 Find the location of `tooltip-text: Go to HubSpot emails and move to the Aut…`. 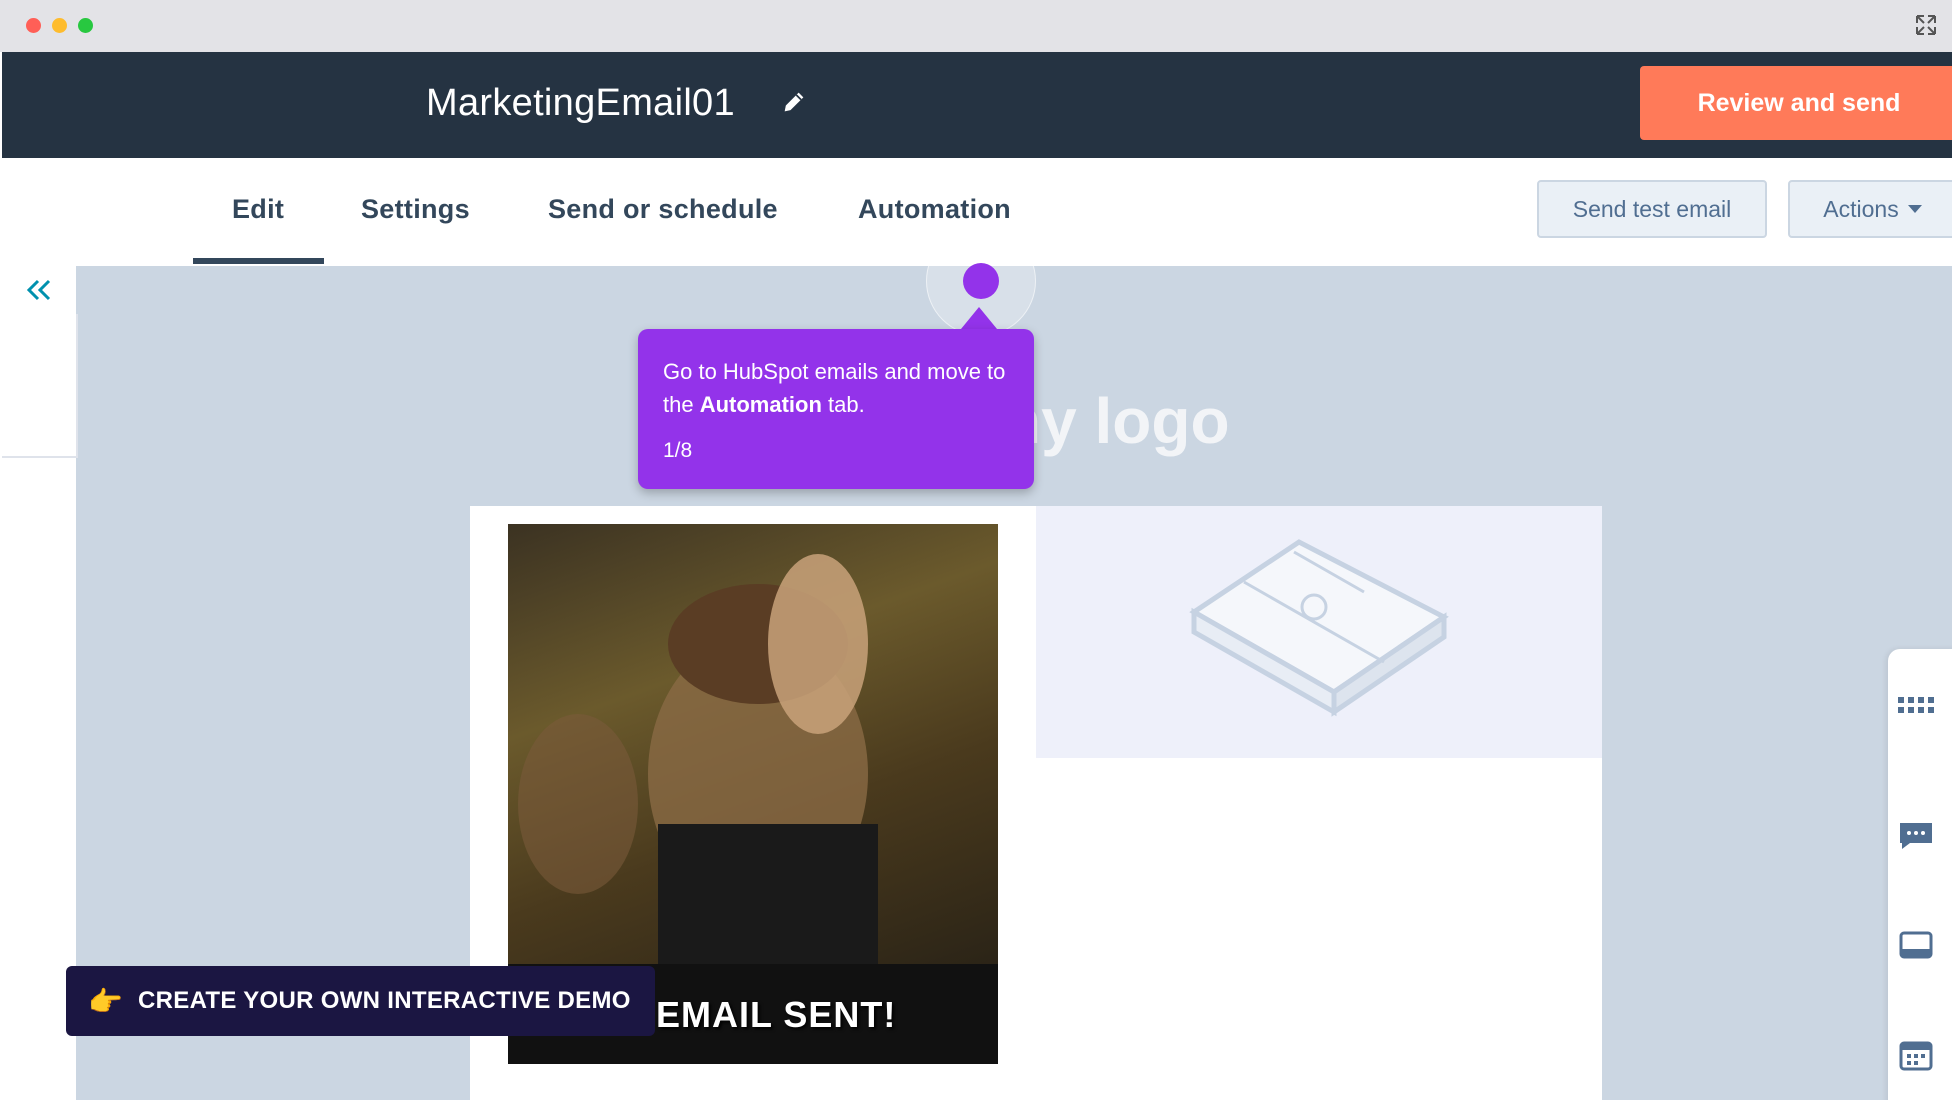

tooltip-text: Go to HubSpot emails and move to the Aut… is located at coordinates (834, 388).